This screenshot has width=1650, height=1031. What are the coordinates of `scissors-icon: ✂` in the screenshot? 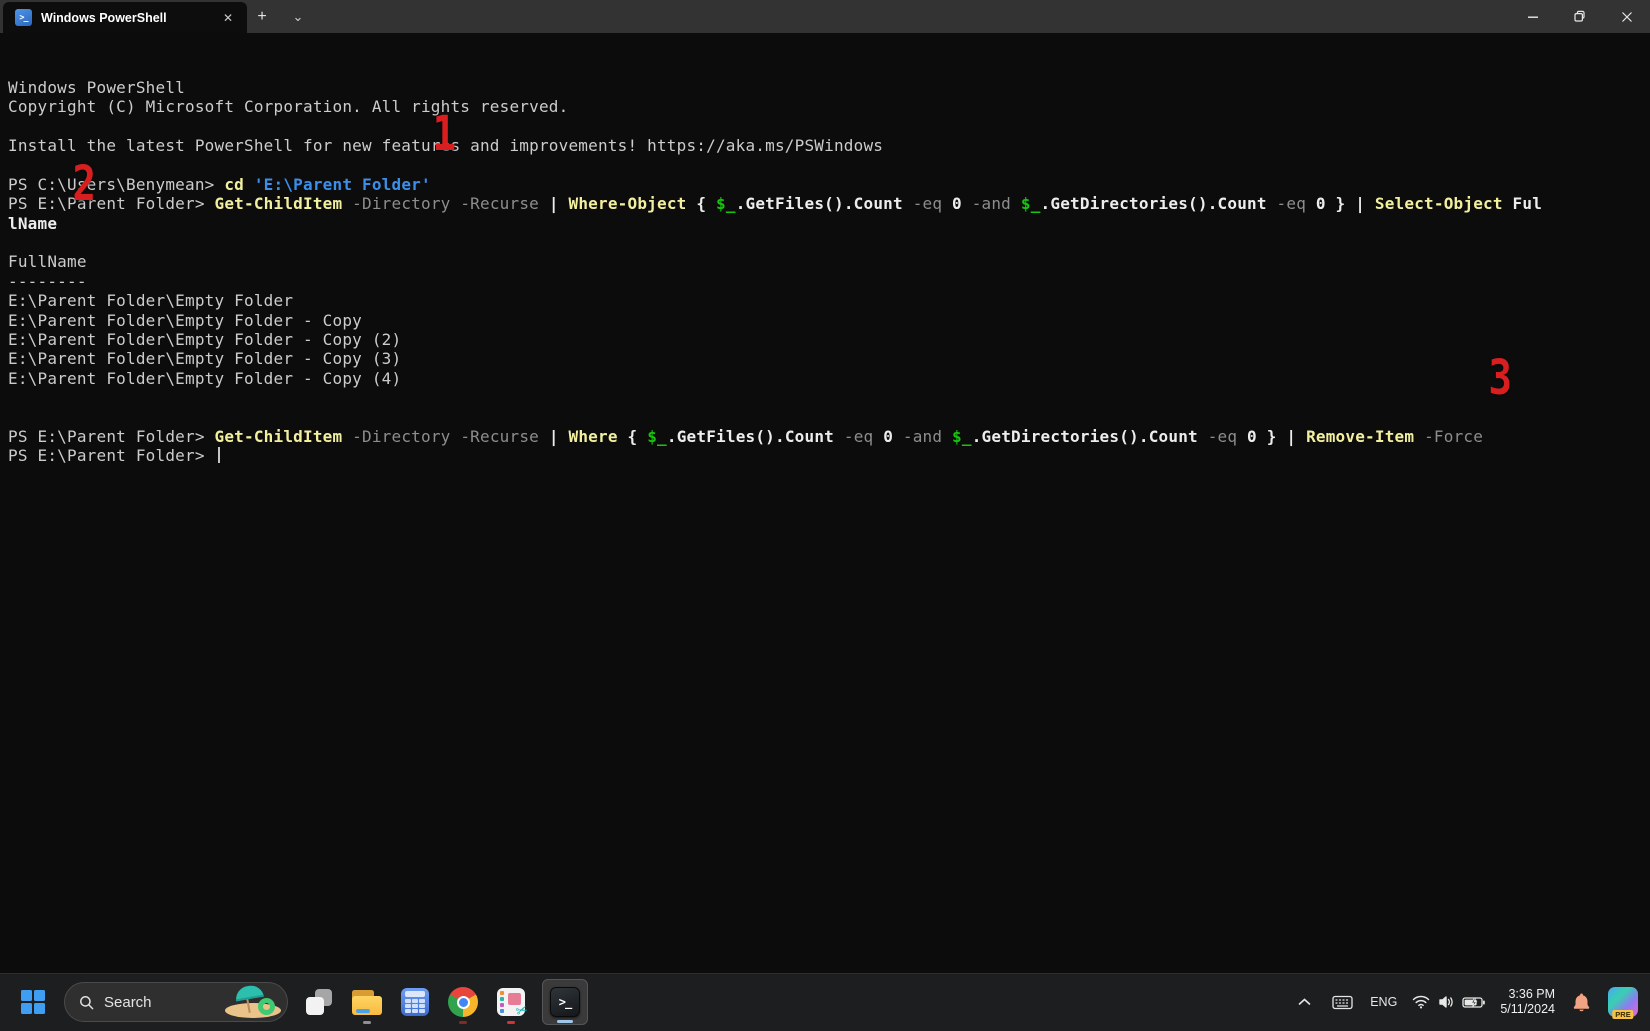 It's located at (522, 1010).